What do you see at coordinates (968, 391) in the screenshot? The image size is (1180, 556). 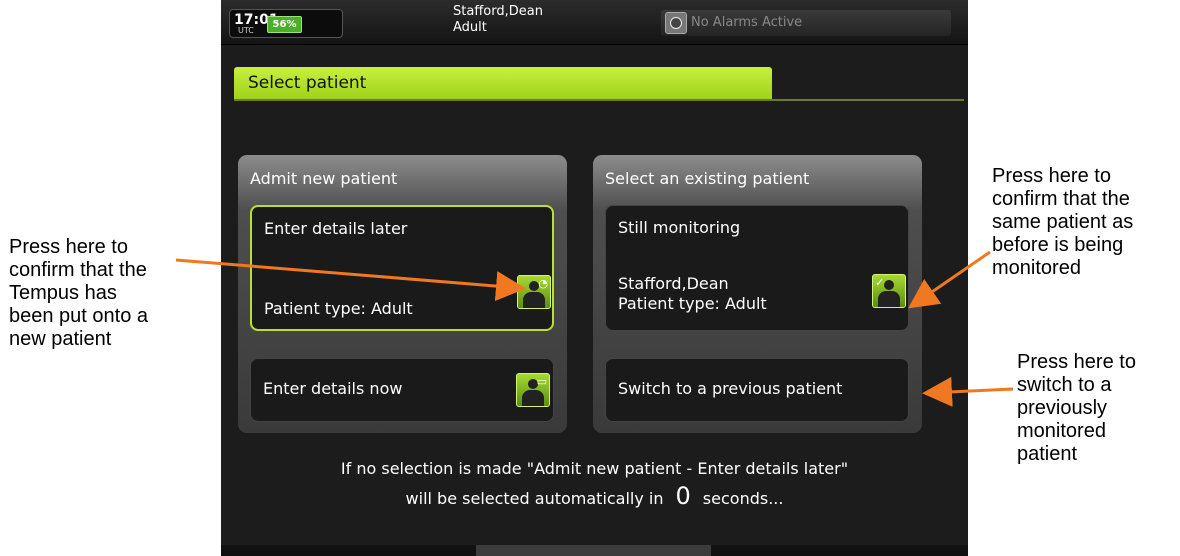 I see `arrow-previous-patient` at bounding box center [968, 391].